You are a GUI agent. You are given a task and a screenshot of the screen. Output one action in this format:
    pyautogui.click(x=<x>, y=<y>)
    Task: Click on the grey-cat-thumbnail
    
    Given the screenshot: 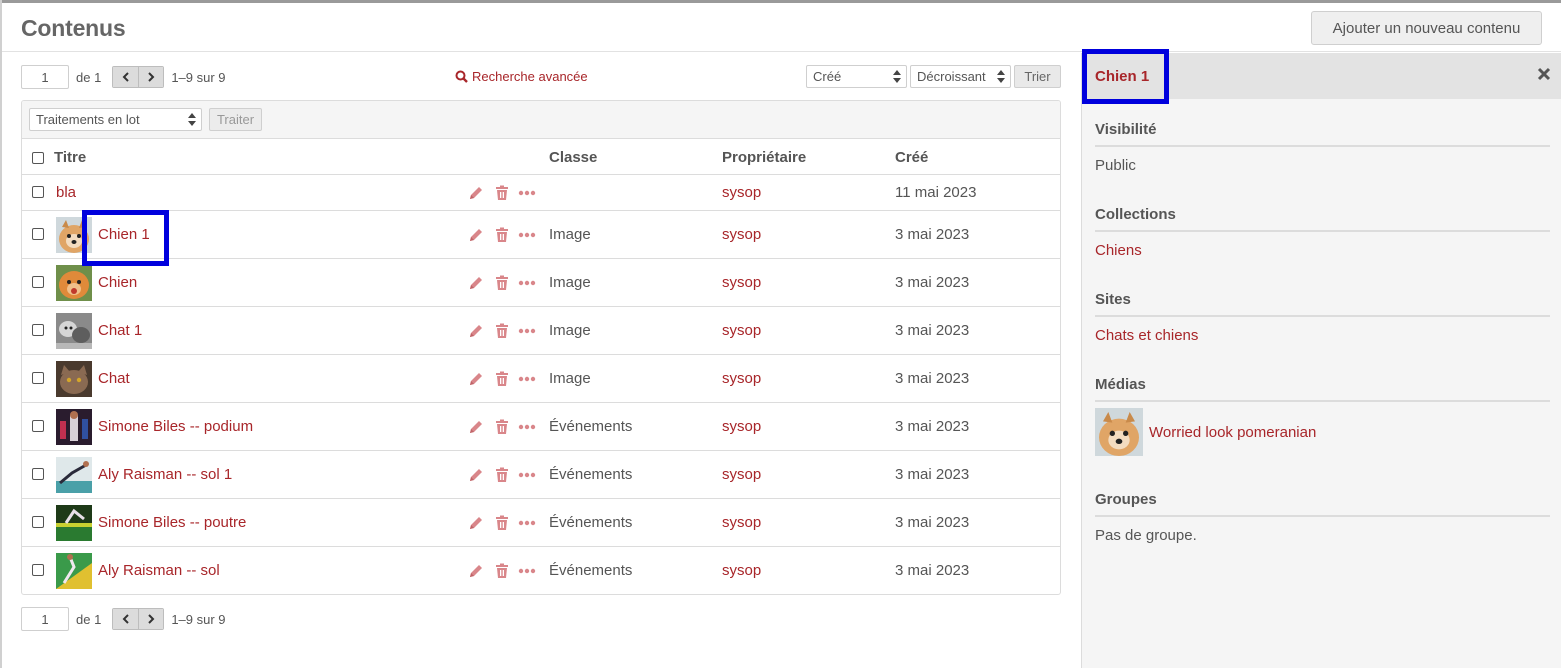 What is the action you would take?
    pyautogui.click(x=74, y=379)
    